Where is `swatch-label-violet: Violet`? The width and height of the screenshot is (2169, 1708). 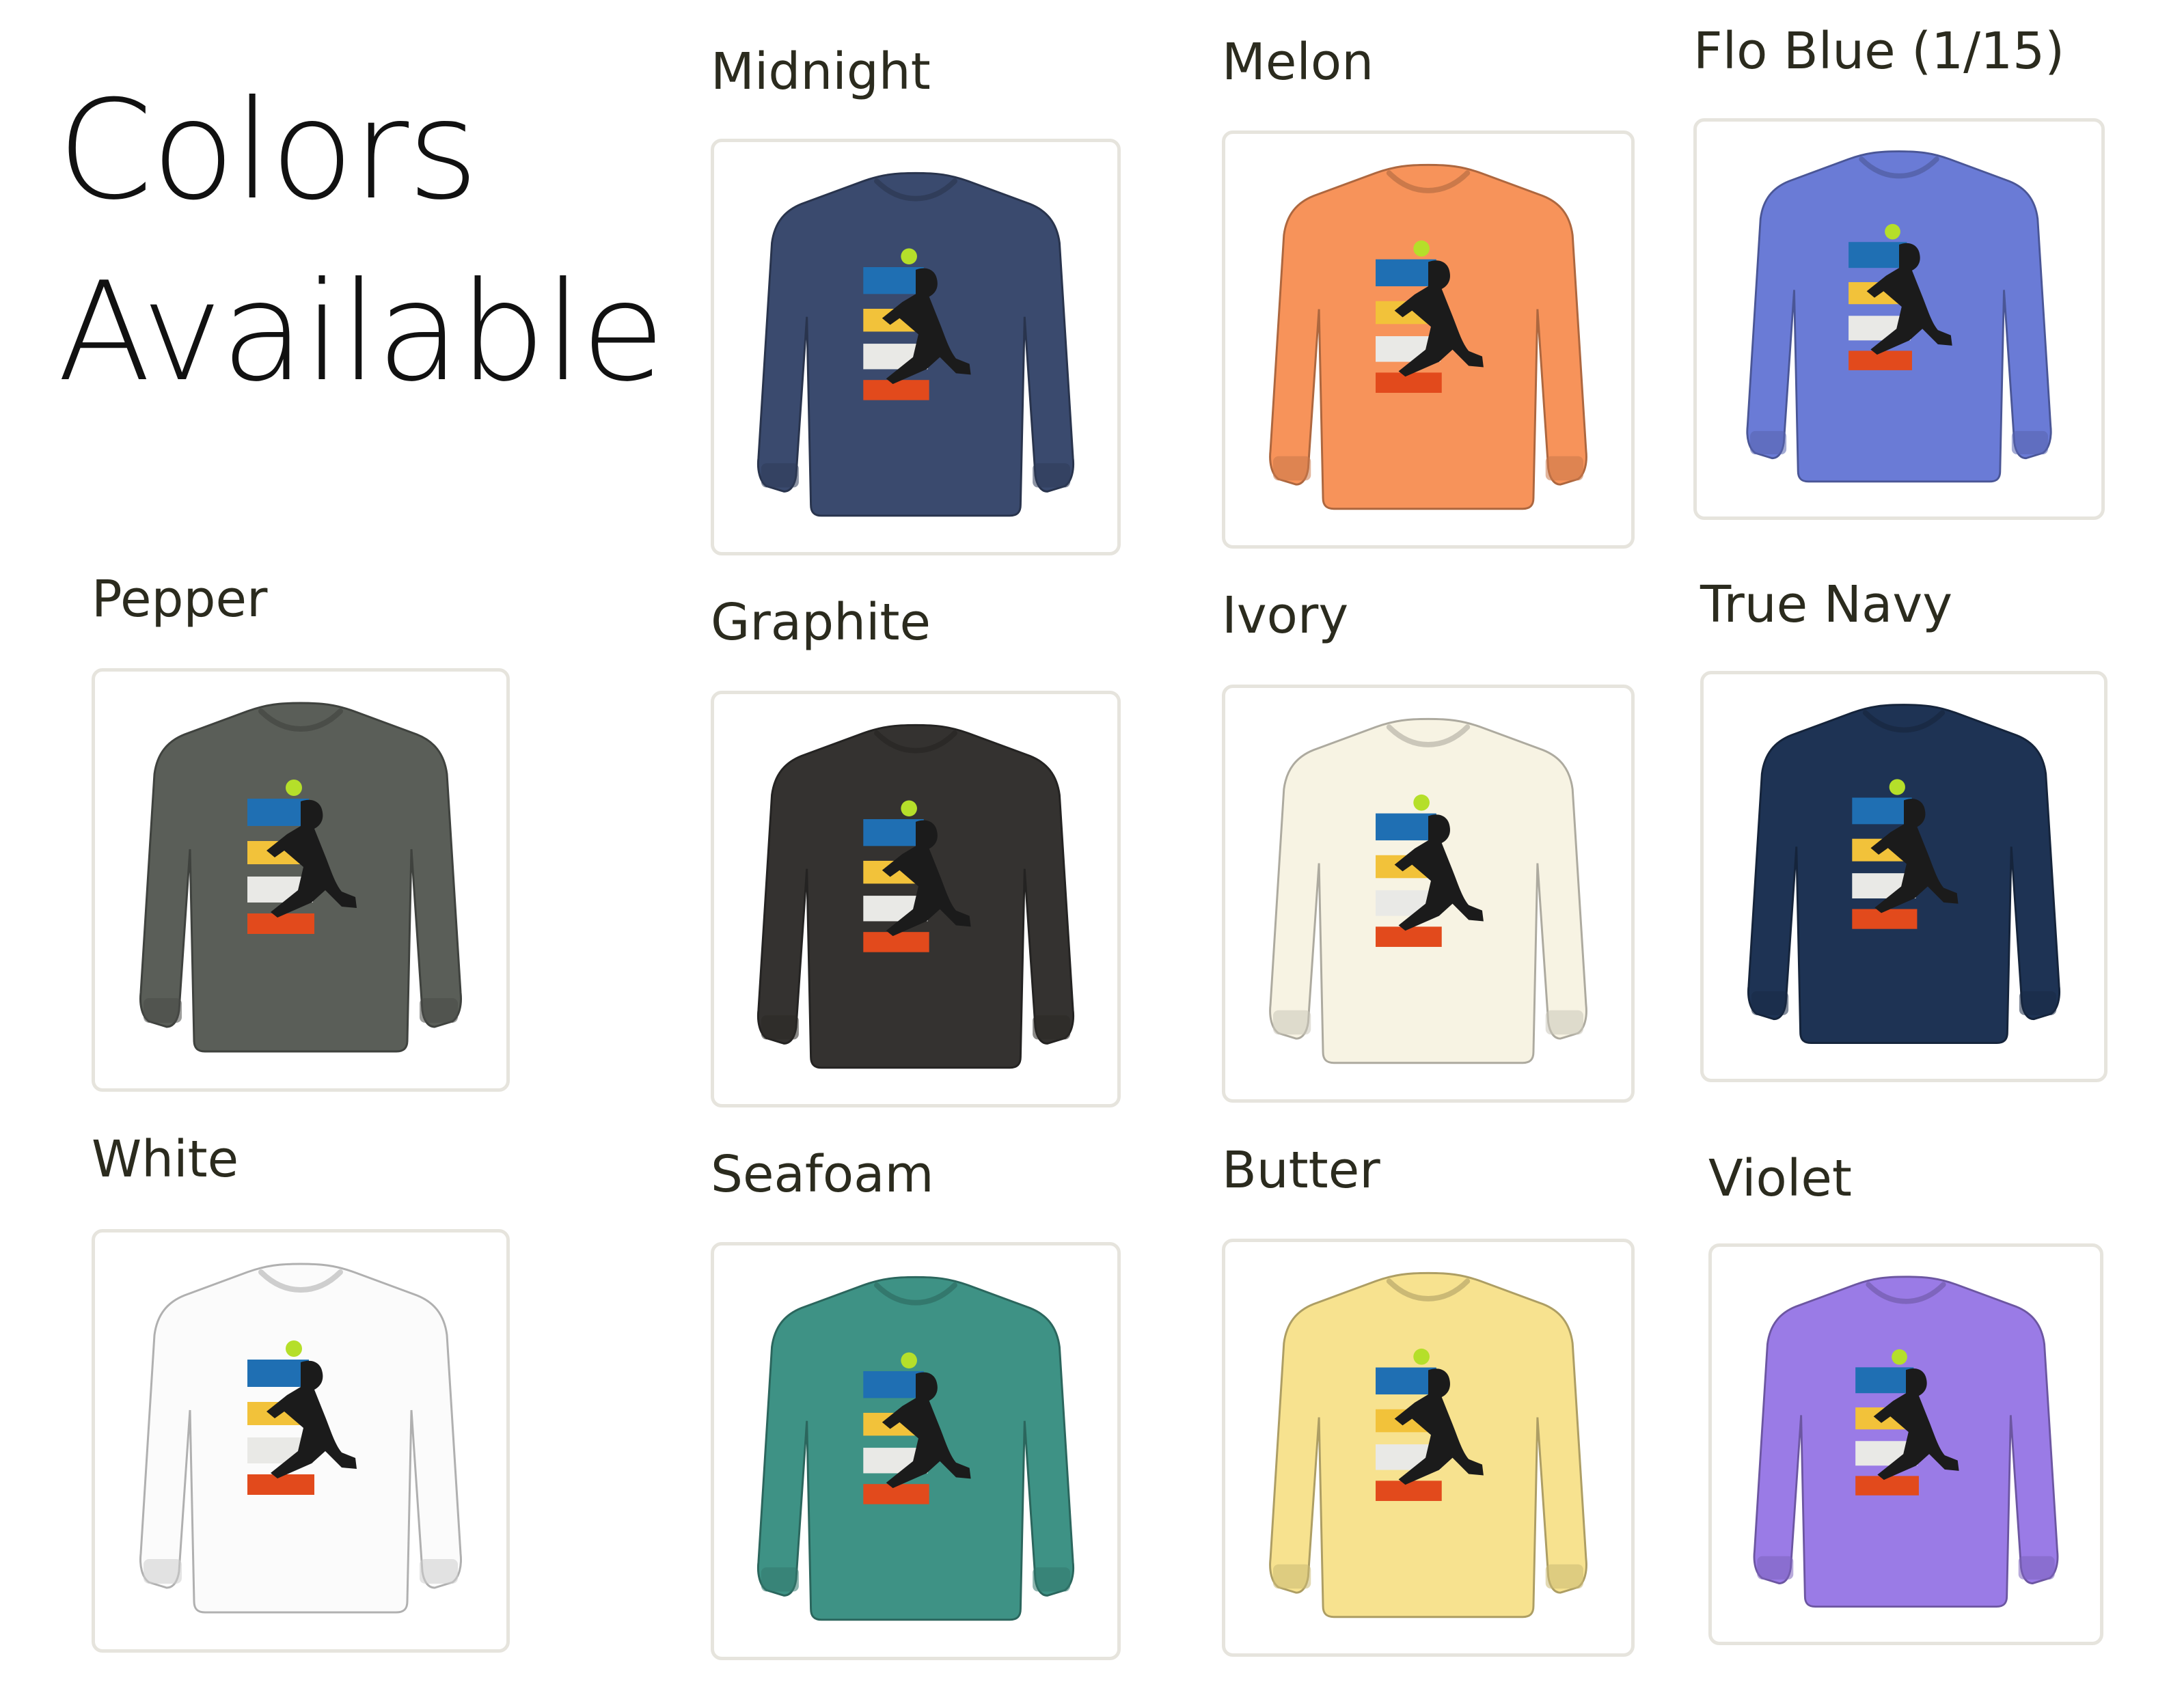 swatch-label-violet: Violet is located at coordinates (1780, 1179).